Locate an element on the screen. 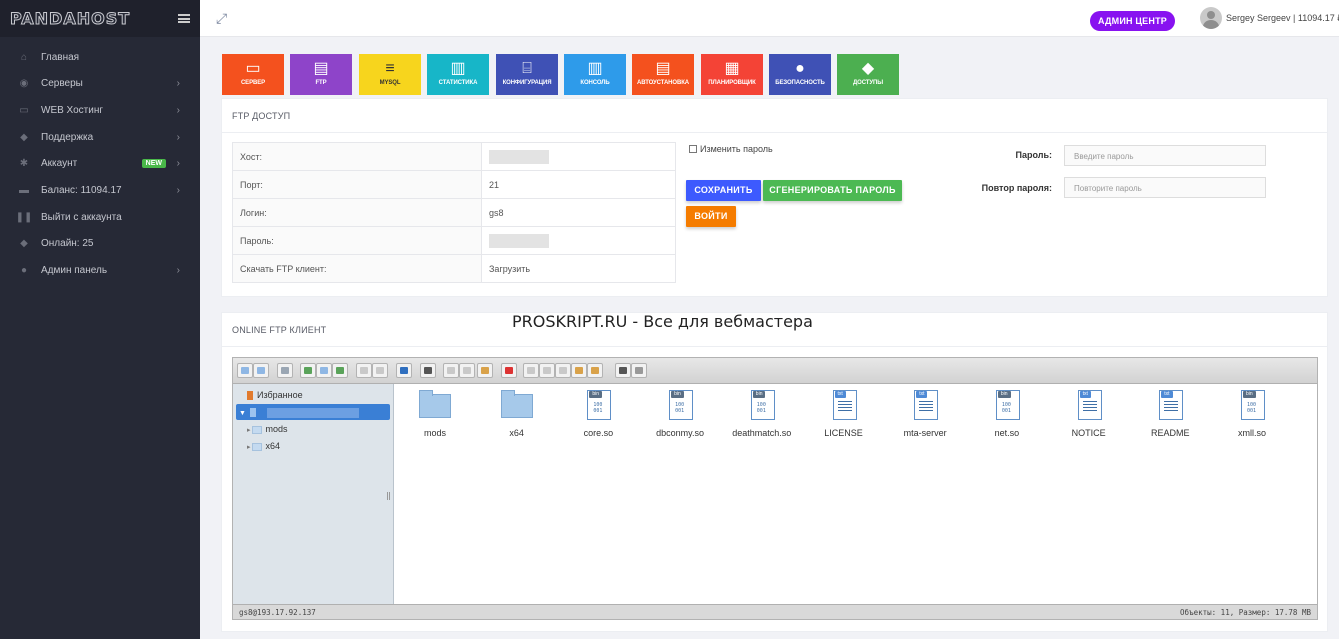 The height and width of the screenshot is (639, 1339). splitter-handle is located at coordinates (388, 496).